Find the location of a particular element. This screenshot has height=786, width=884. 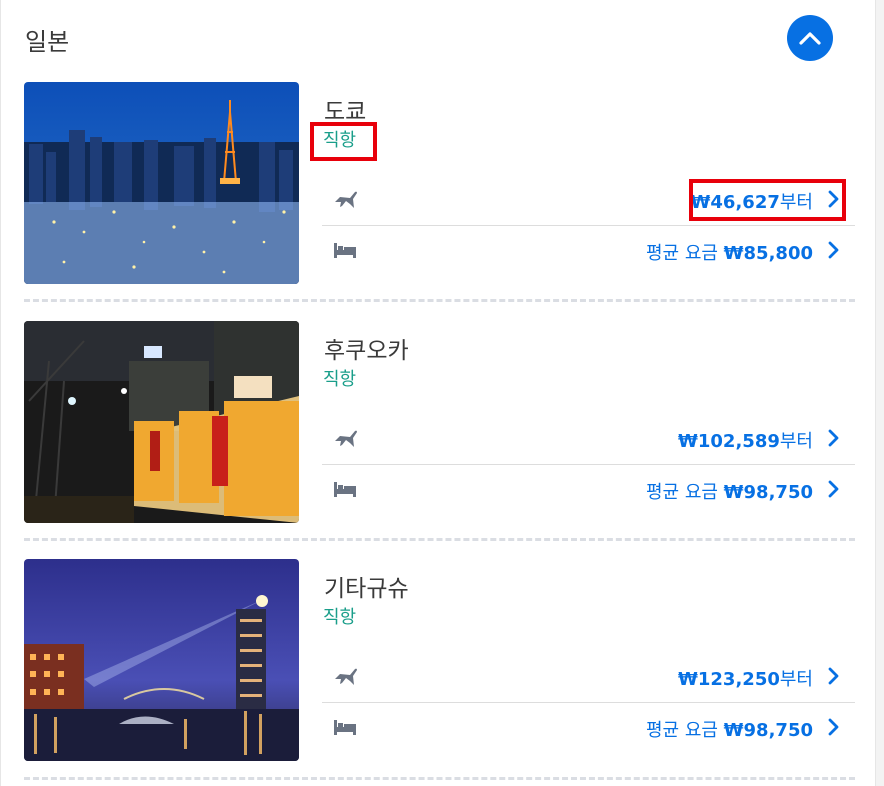

flight-price-row: ₩102,589부터 is located at coordinates (588, 439).